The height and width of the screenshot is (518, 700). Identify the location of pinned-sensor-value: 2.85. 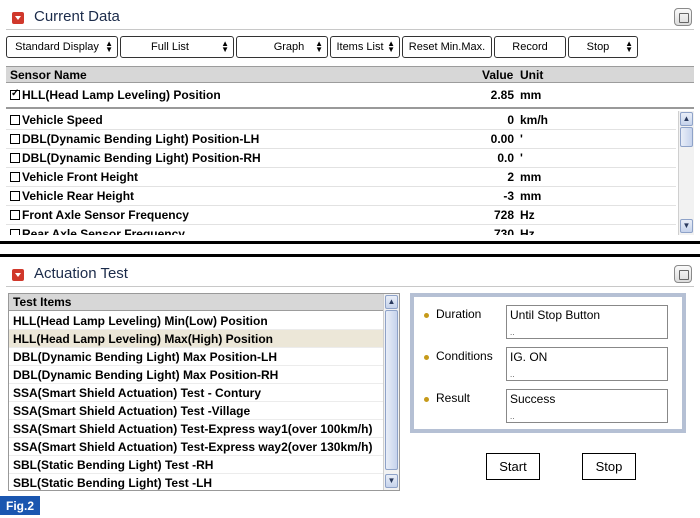
(502, 95).